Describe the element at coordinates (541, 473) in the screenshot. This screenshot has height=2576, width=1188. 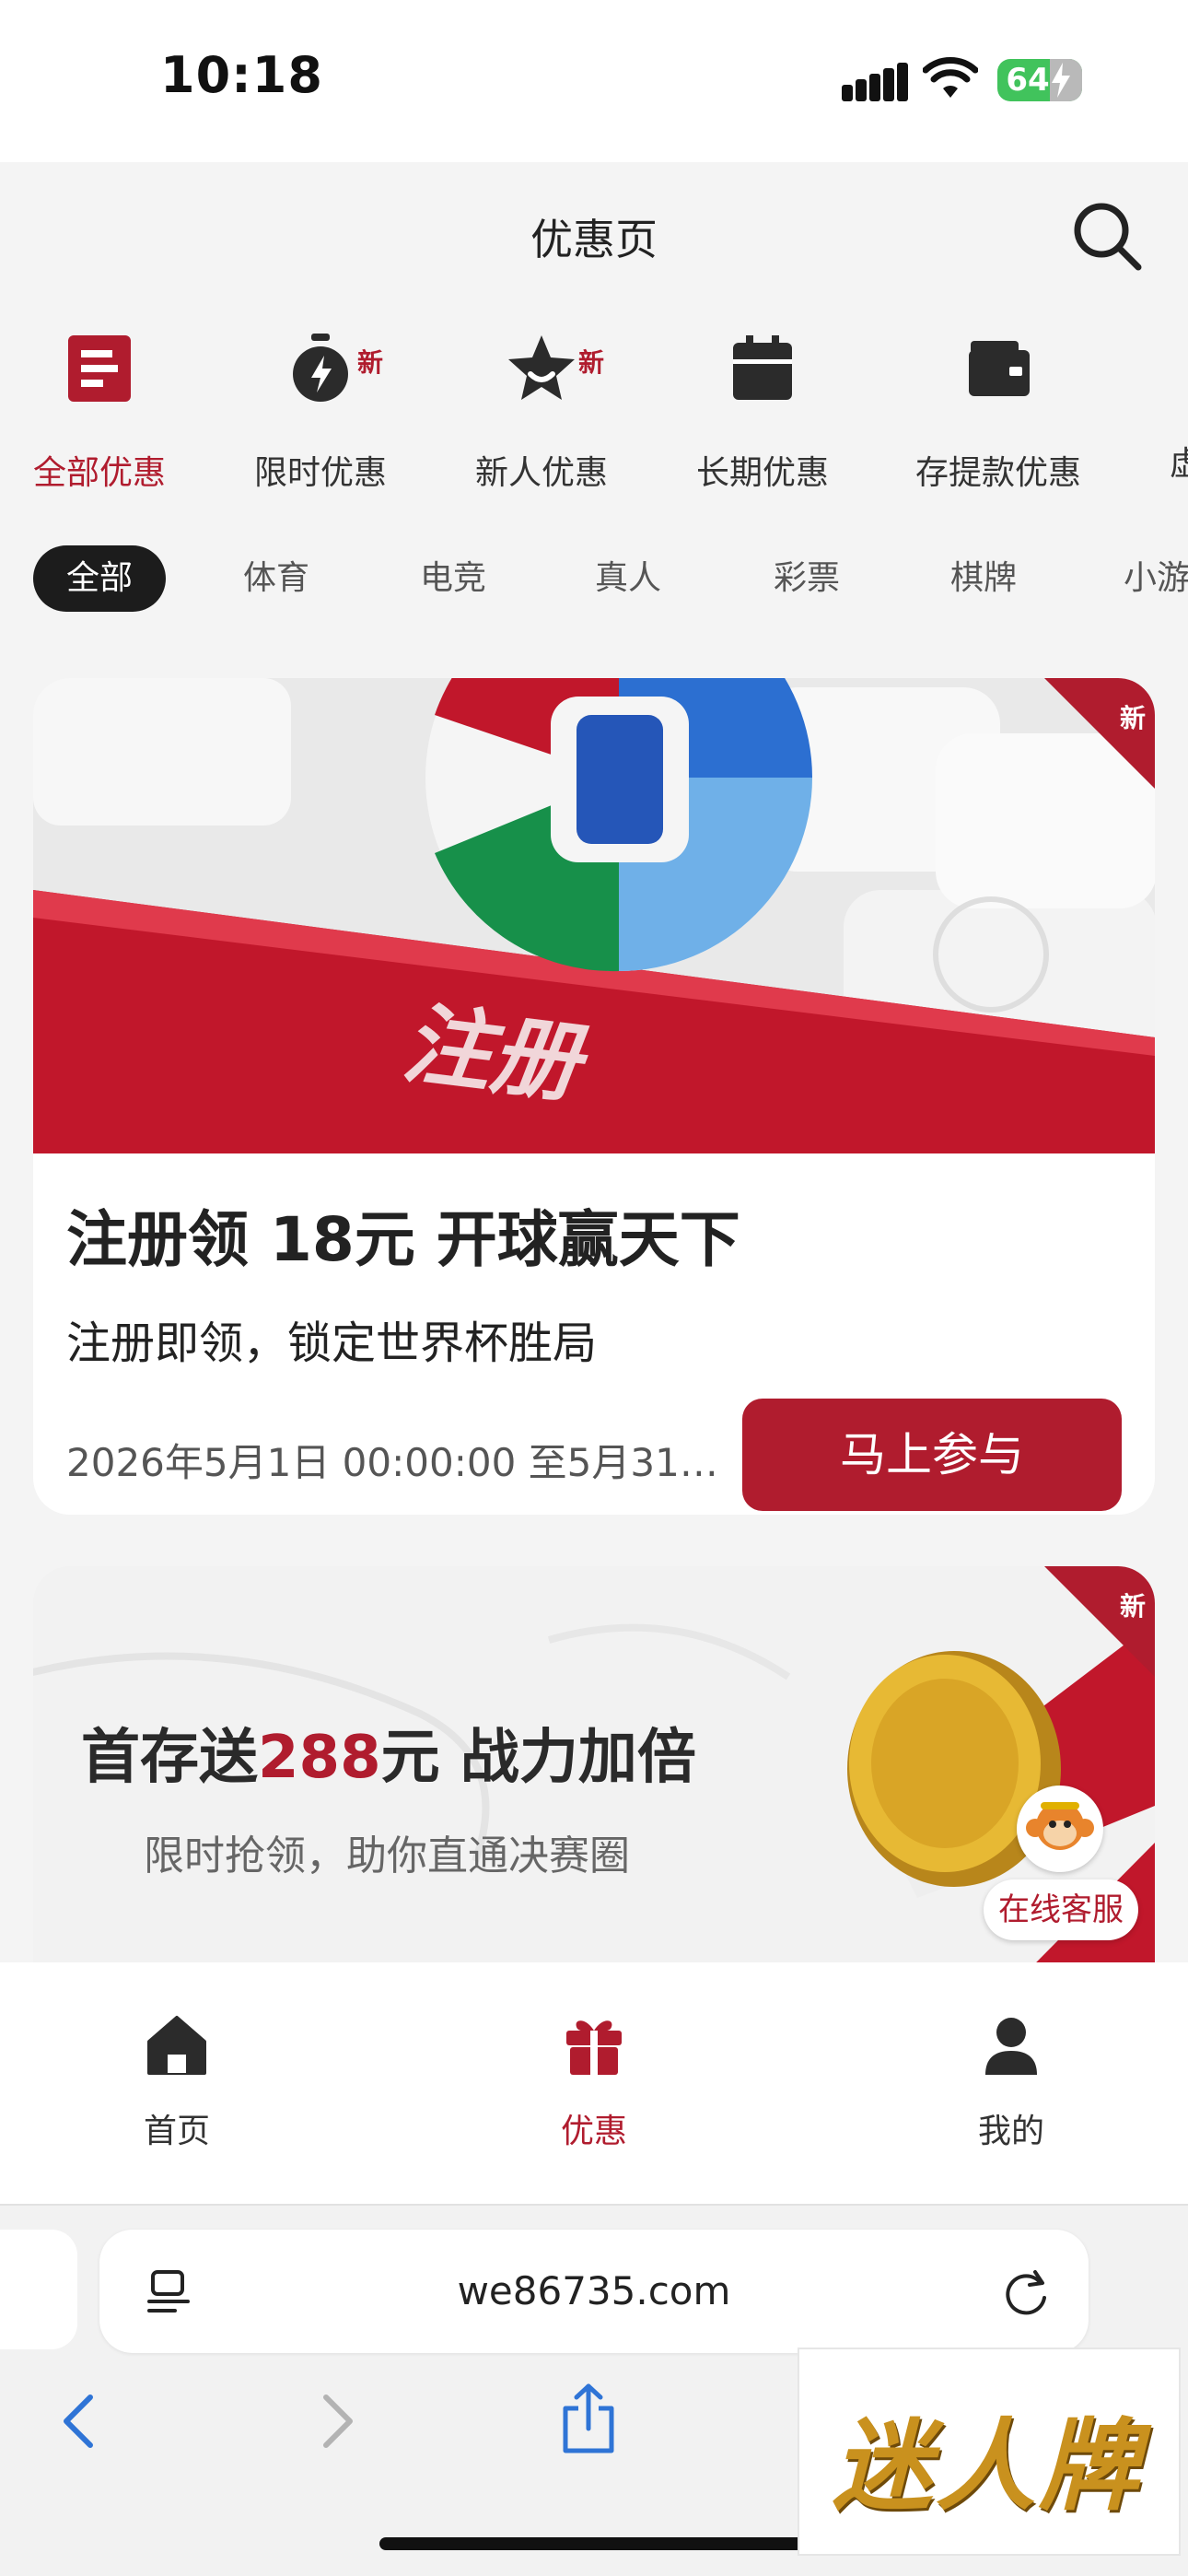
I see `category-label: 新人优惠` at that location.